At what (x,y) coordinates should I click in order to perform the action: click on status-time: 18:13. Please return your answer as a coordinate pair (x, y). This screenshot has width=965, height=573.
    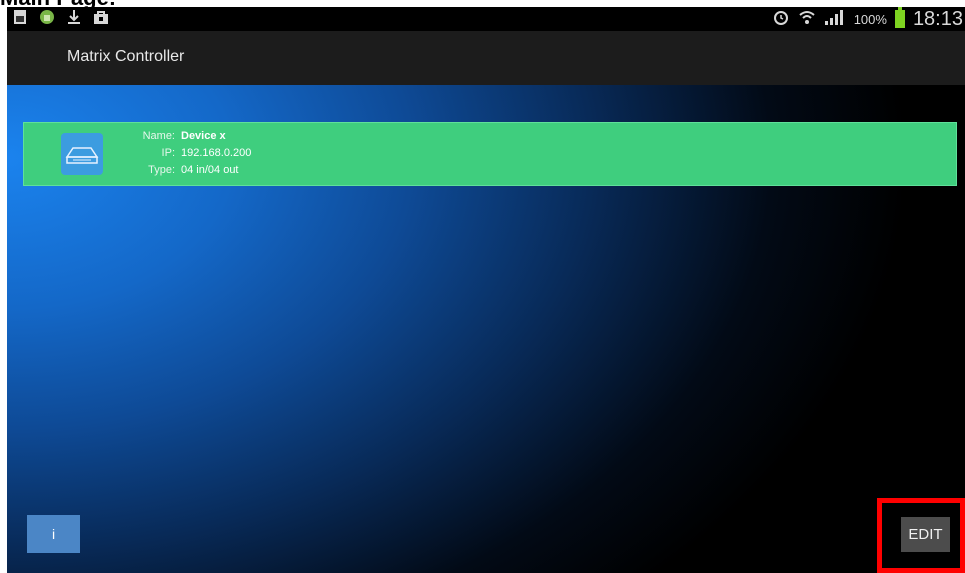
    Looking at the image, I should click on (937, 18).